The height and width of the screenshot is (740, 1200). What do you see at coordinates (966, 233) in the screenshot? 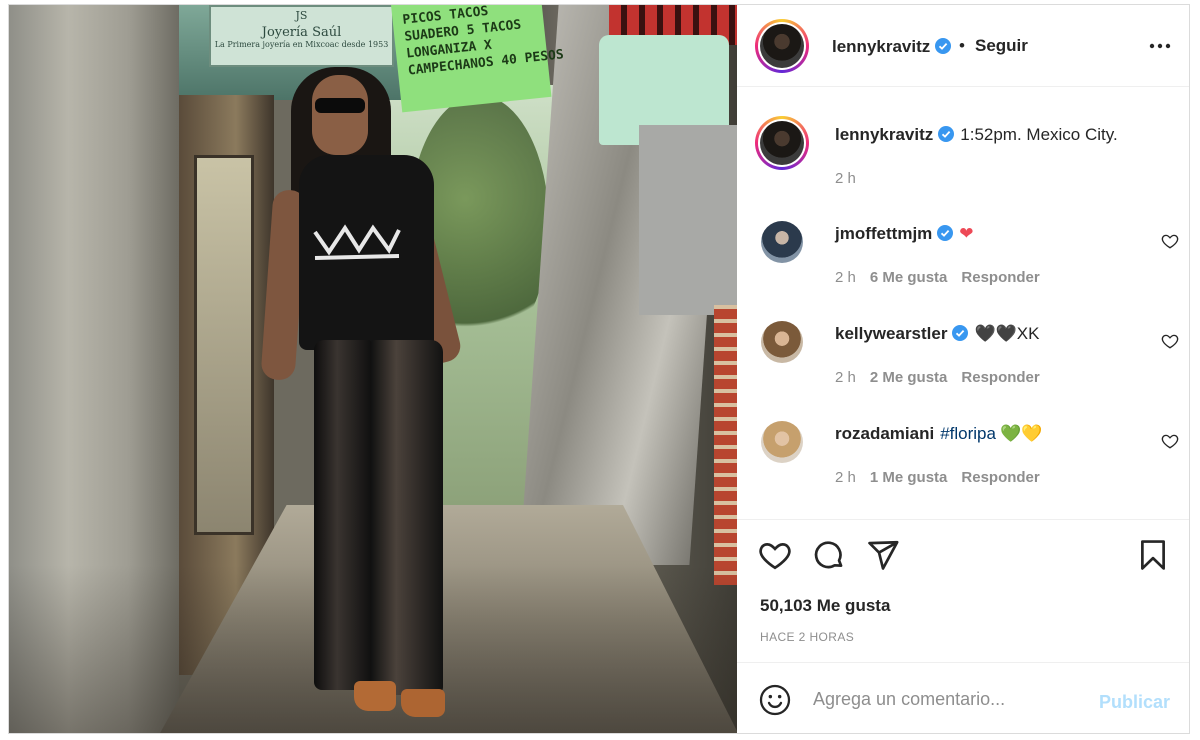
I see `comment-text: ❤` at bounding box center [966, 233].